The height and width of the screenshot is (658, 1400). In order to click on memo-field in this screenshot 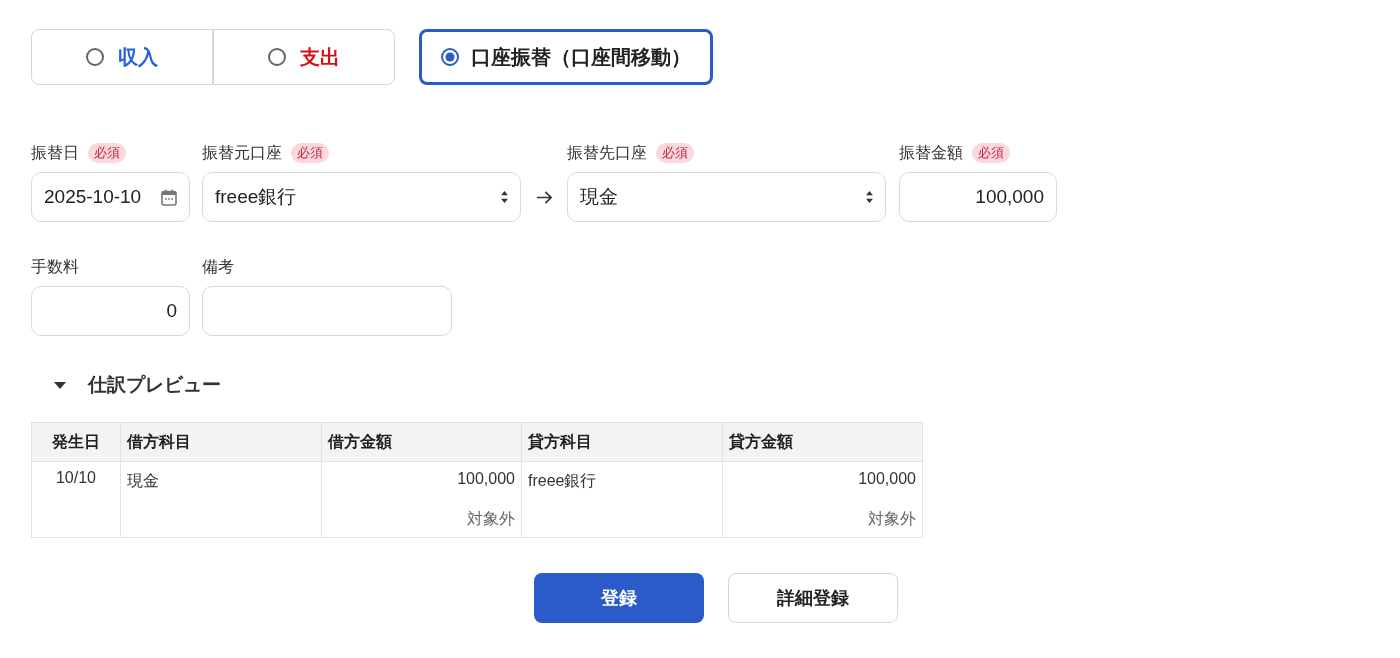, I will do `click(327, 311)`.